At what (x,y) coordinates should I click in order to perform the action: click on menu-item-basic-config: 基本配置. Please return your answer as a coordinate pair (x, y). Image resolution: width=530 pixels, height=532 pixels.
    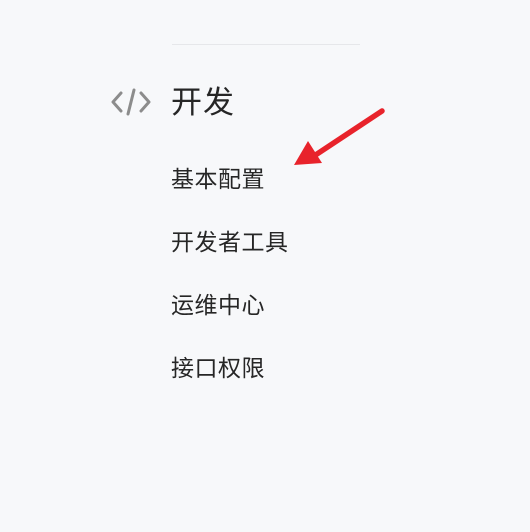
    Looking at the image, I should click on (230, 191).